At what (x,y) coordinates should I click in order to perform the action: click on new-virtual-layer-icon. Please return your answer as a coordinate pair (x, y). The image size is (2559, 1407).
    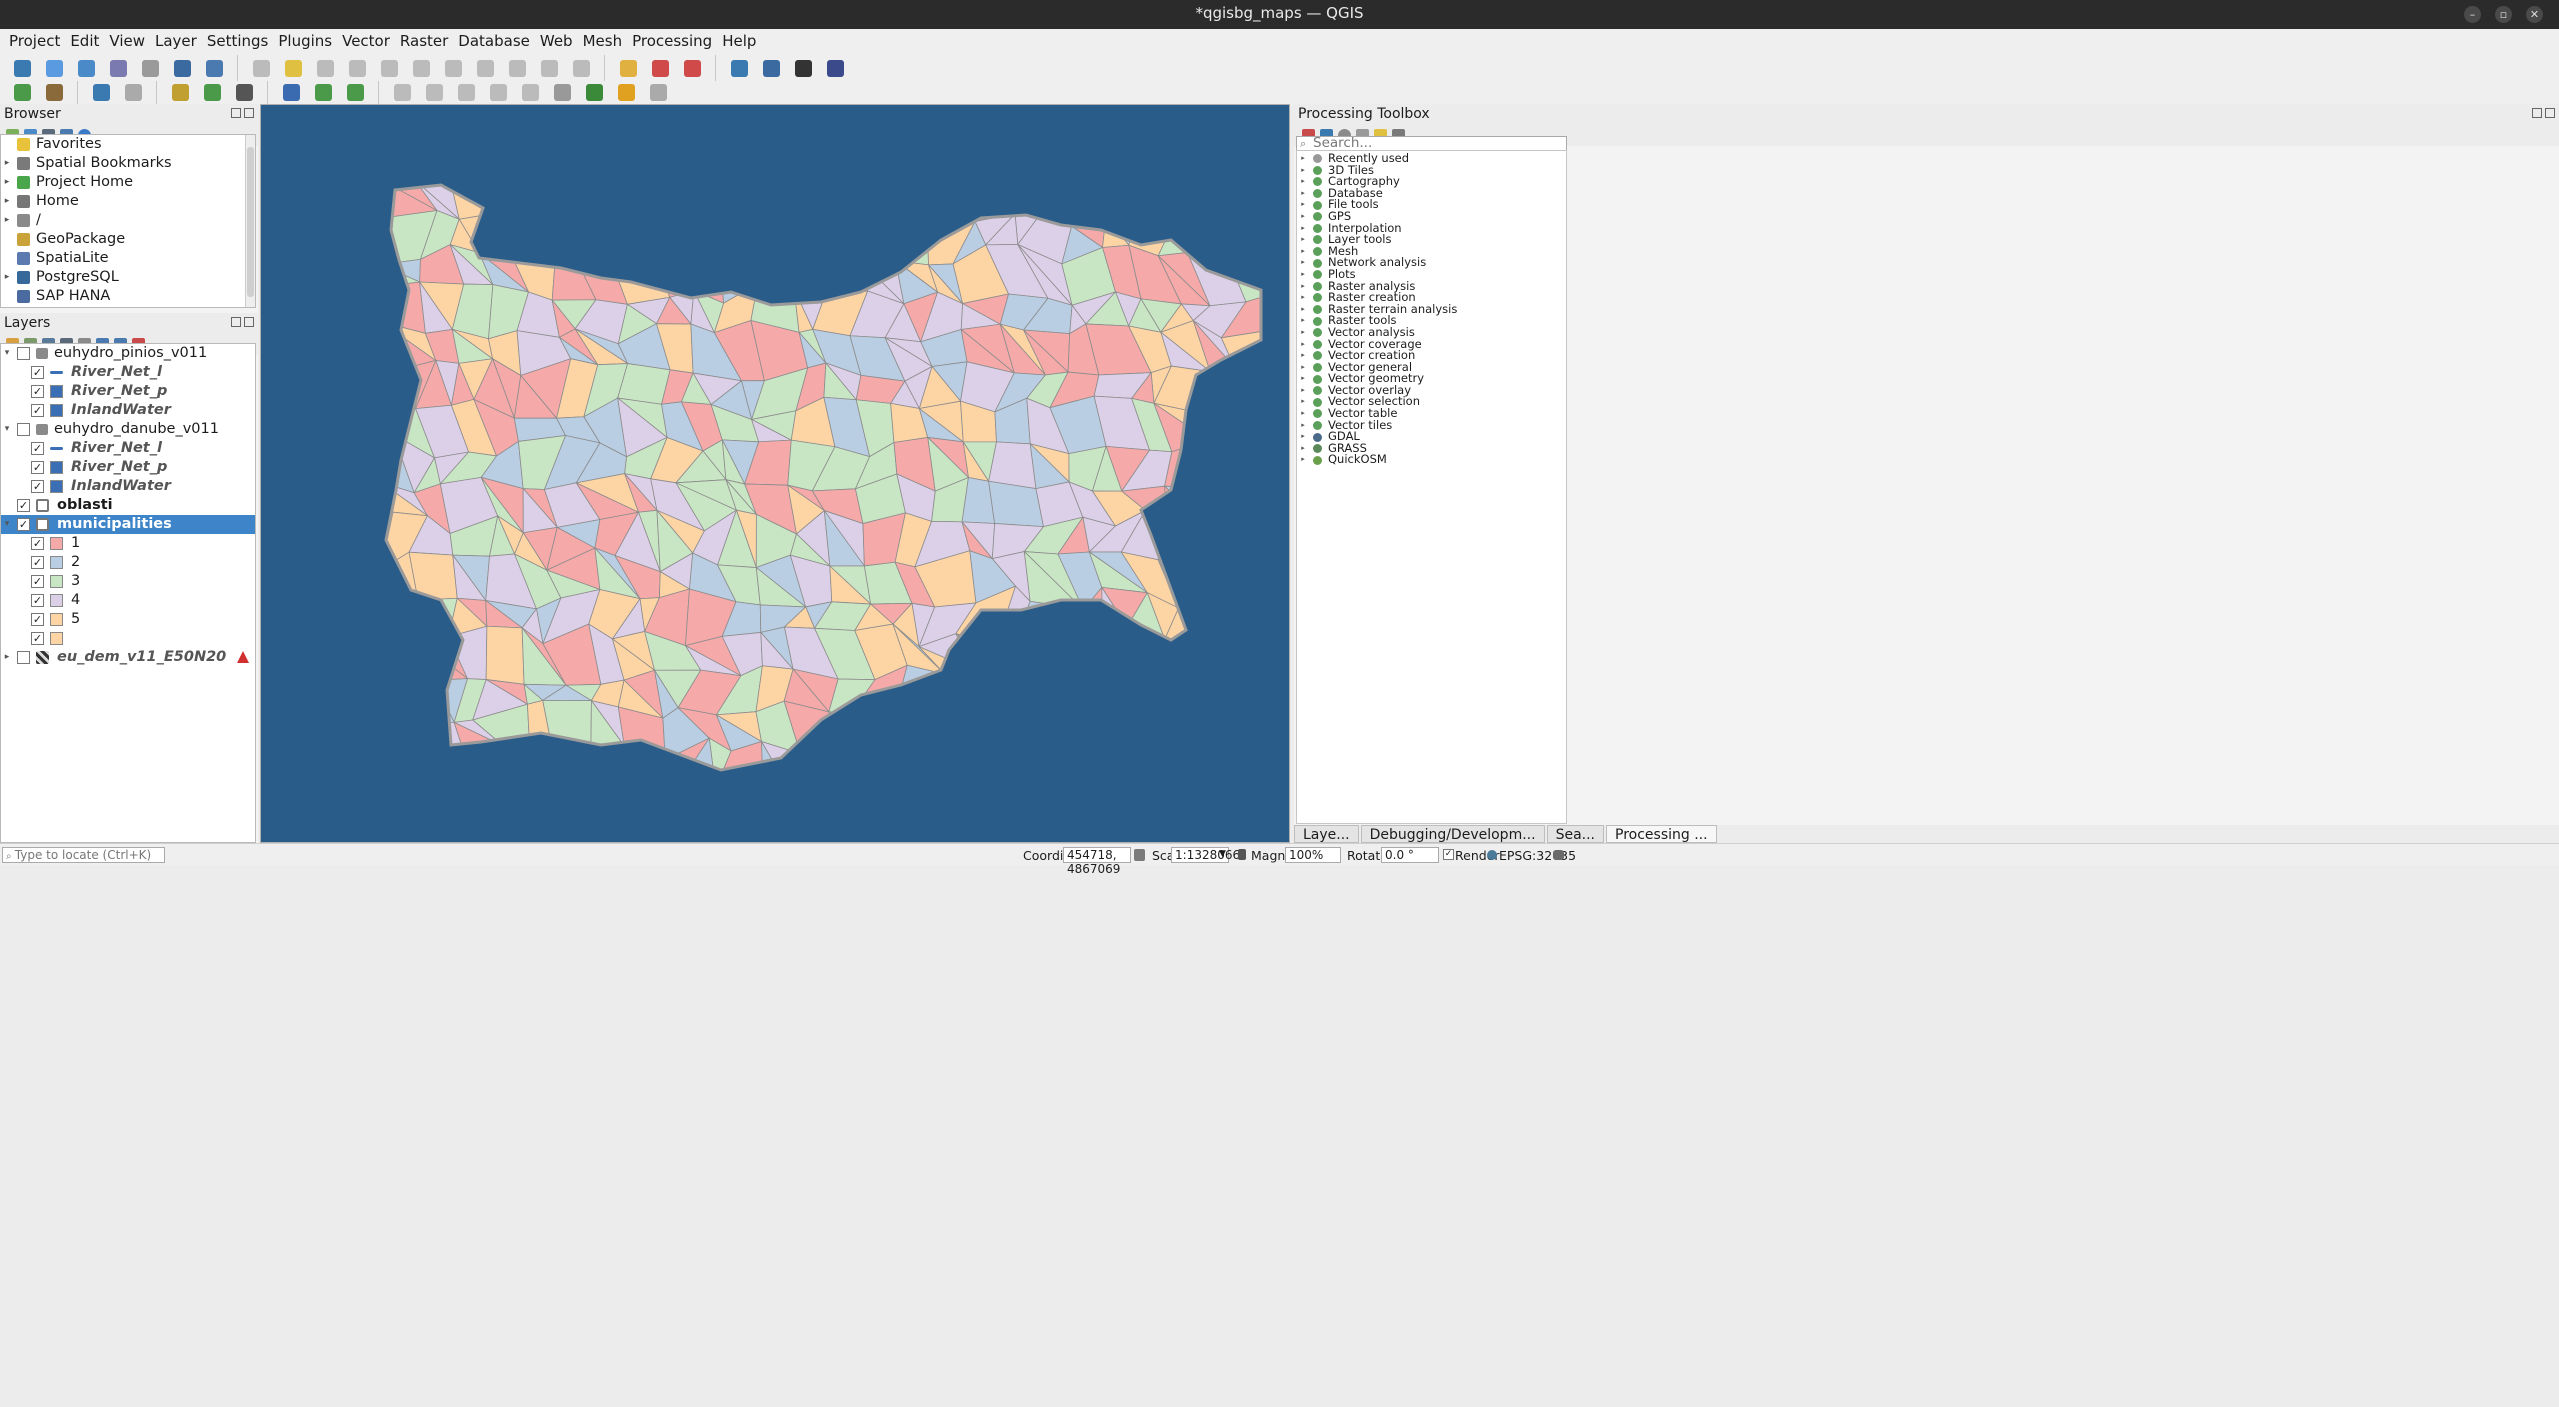
    Looking at the image, I should click on (150, 68).